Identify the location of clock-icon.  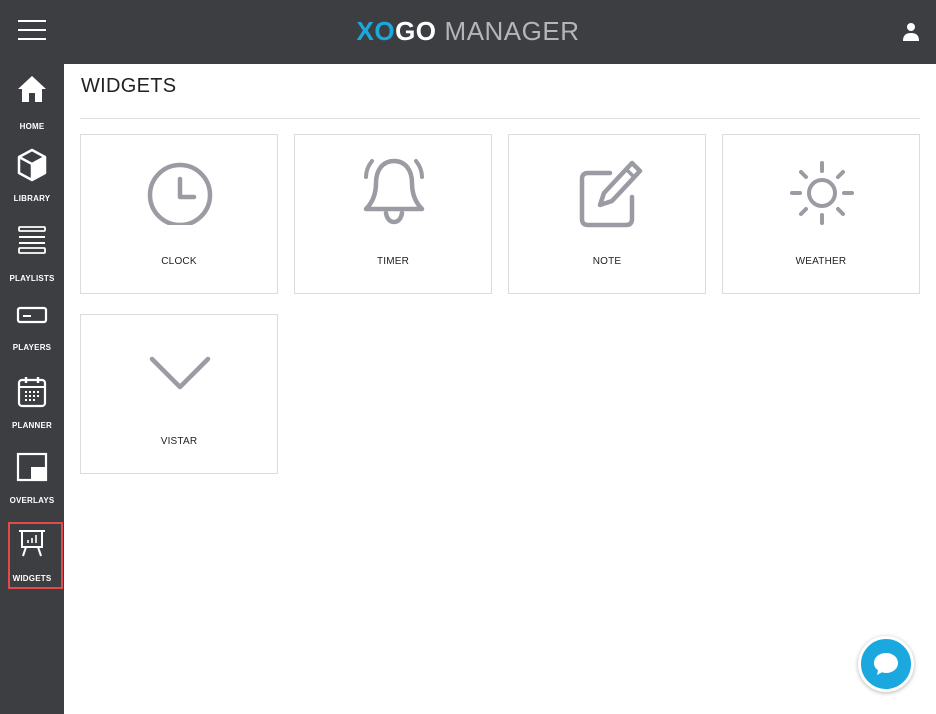
(180, 193).